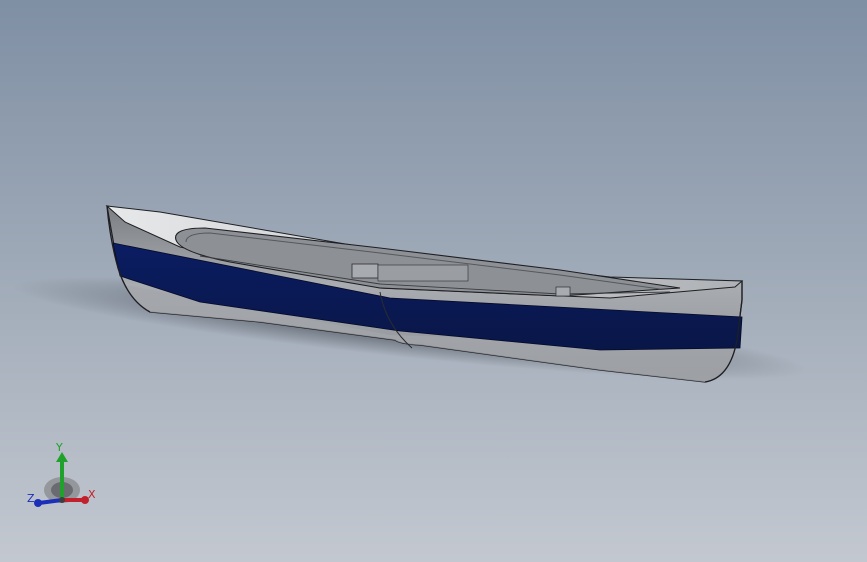 Image resolution: width=867 pixels, height=562 pixels. What do you see at coordinates (62, 500) in the screenshot?
I see `triad-origin` at bounding box center [62, 500].